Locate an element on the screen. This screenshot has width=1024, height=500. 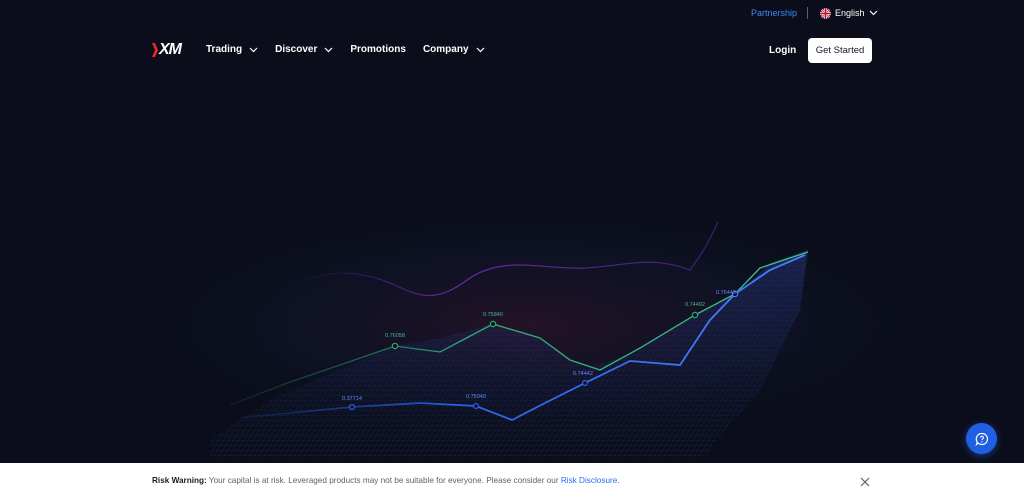
nav-item-company: Company is located at coordinates (454, 49).